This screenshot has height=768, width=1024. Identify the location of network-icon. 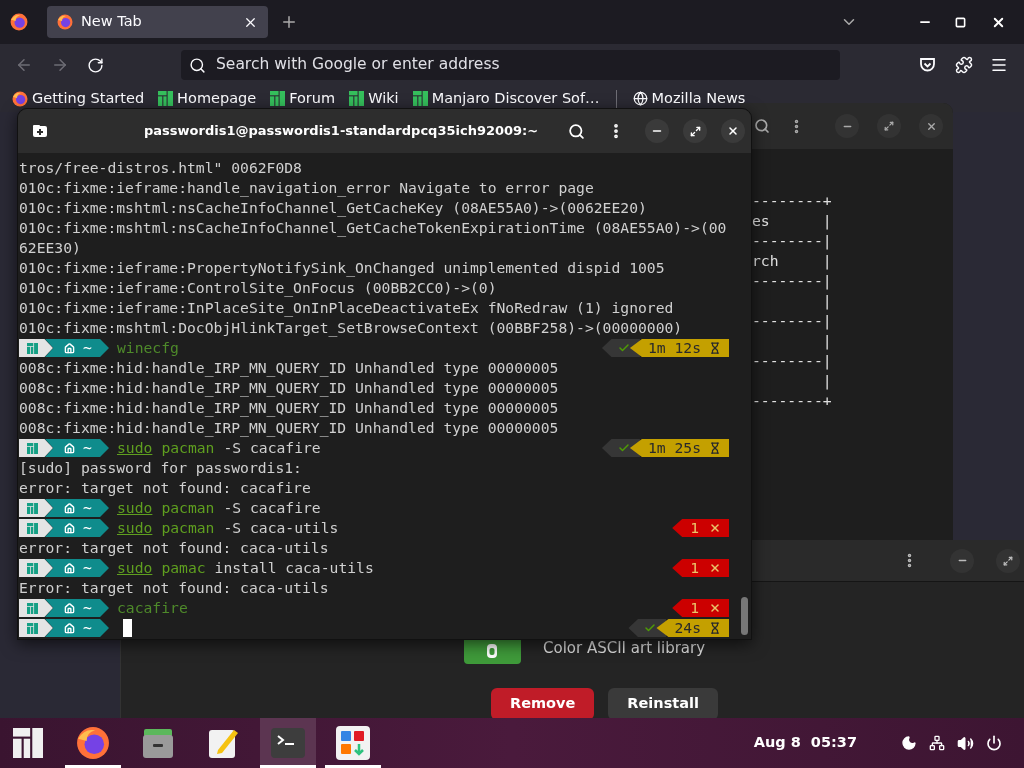
(937, 743).